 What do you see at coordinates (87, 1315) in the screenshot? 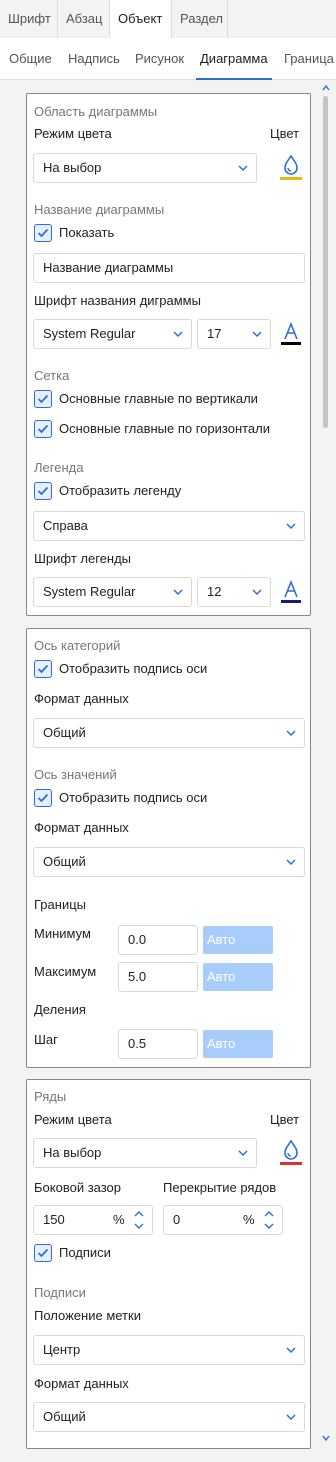
I see `label-position-label: Положение метки` at bounding box center [87, 1315].